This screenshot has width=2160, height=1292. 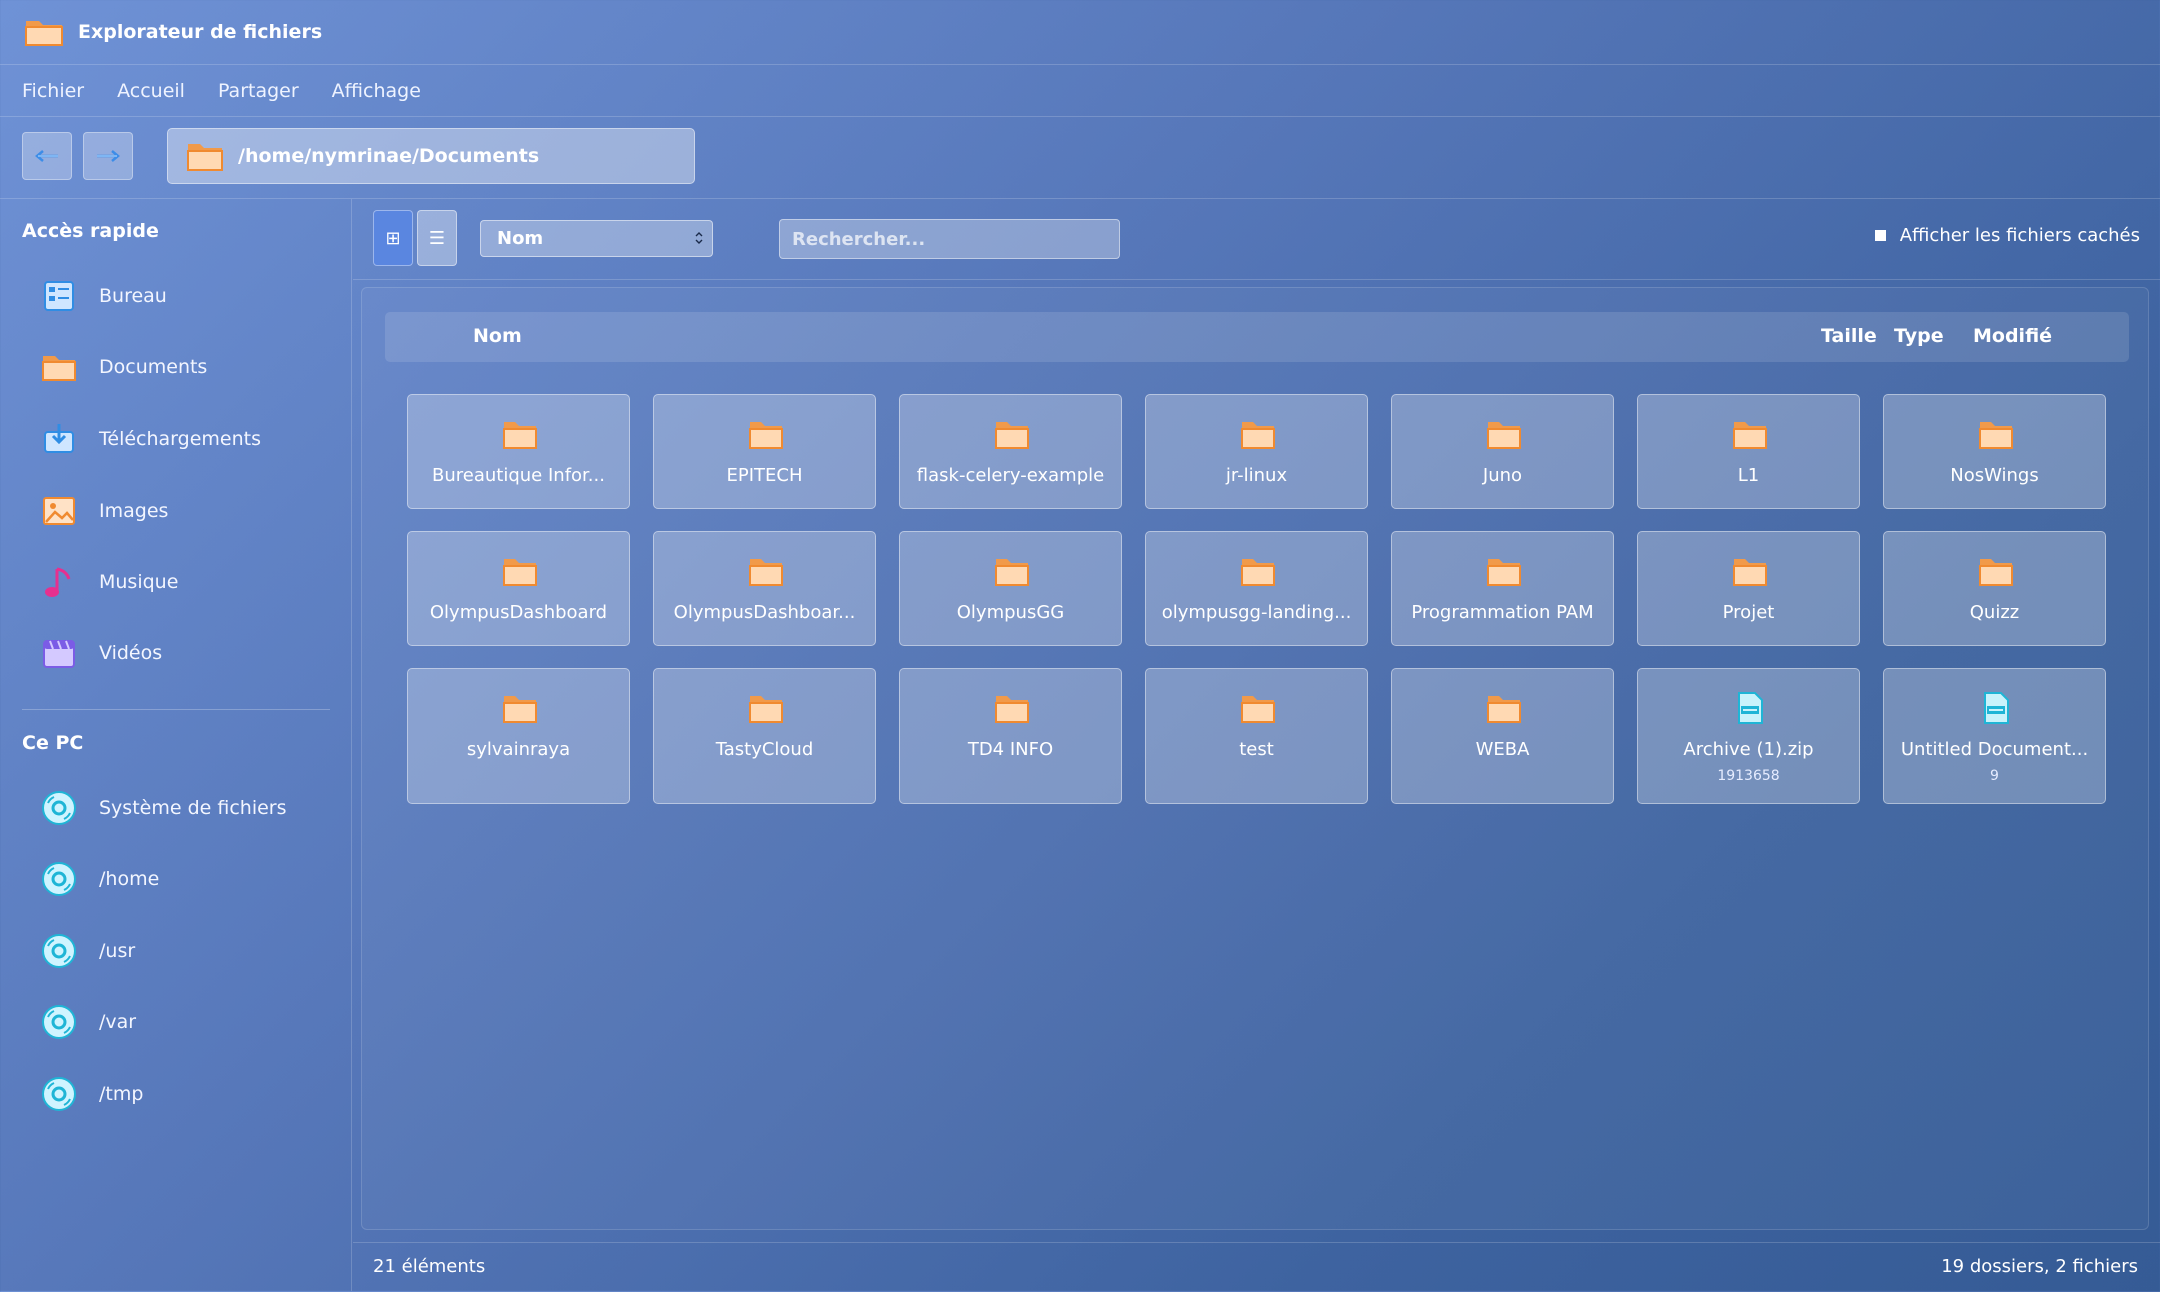 I want to click on column-size: Taille, so click(x=1849, y=336).